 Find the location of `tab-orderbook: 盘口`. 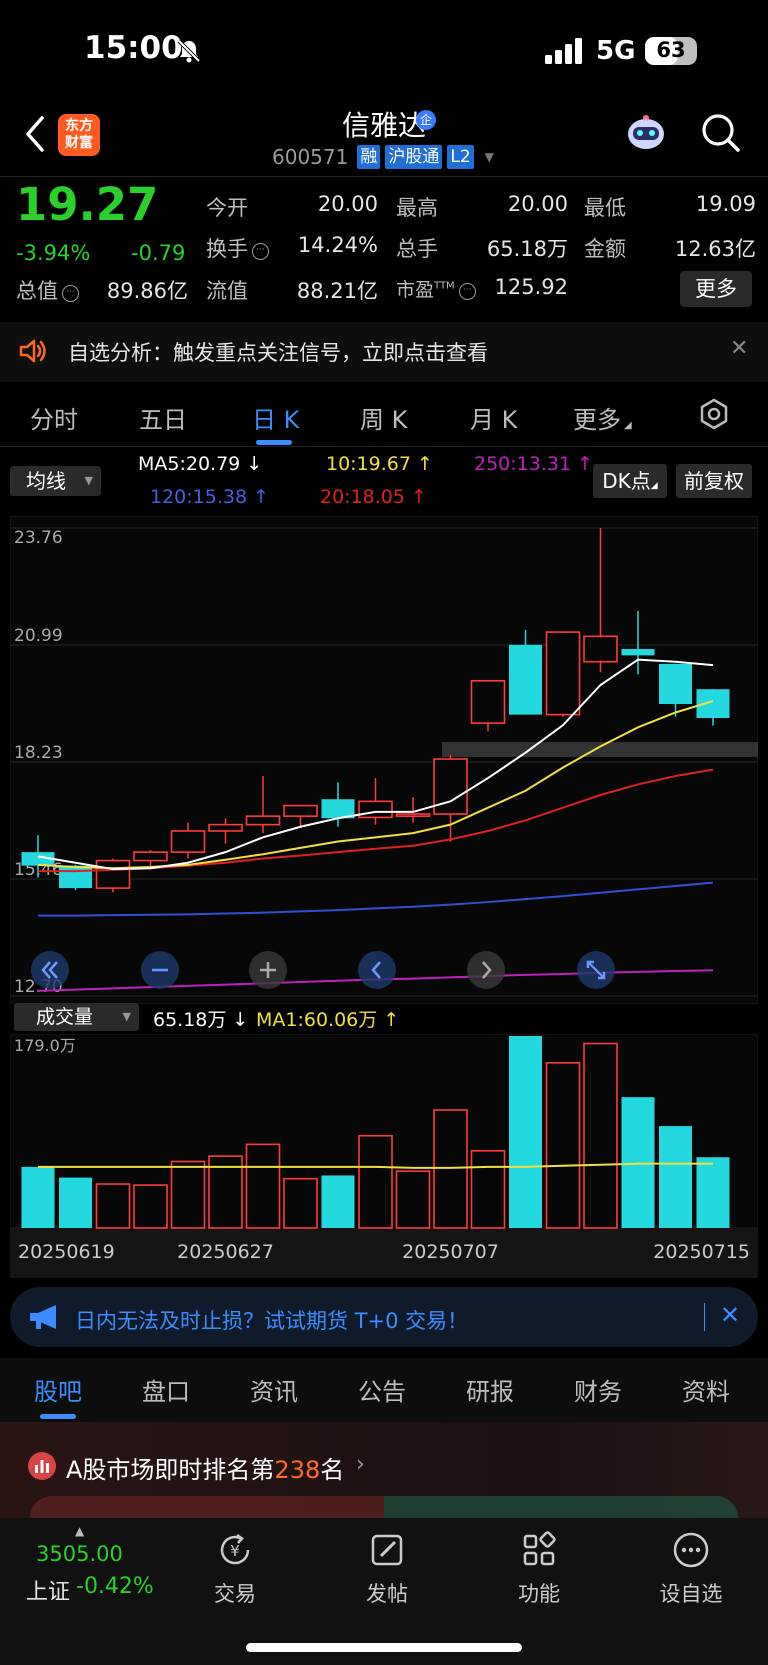

tab-orderbook: 盘口 is located at coordinates (166, 1389).